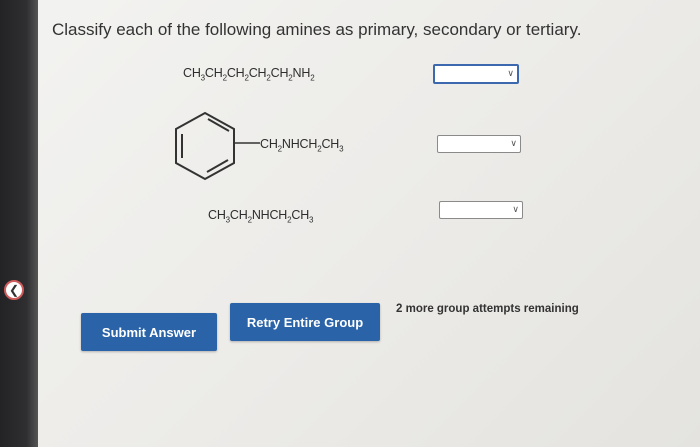 Image resolution: width=700 pixels, height=447 pixels. What do you see at coordinates (476, 74) in the screenshot?
I see `amine-1-classification-select: ∨` at bounding box center [476, 74].